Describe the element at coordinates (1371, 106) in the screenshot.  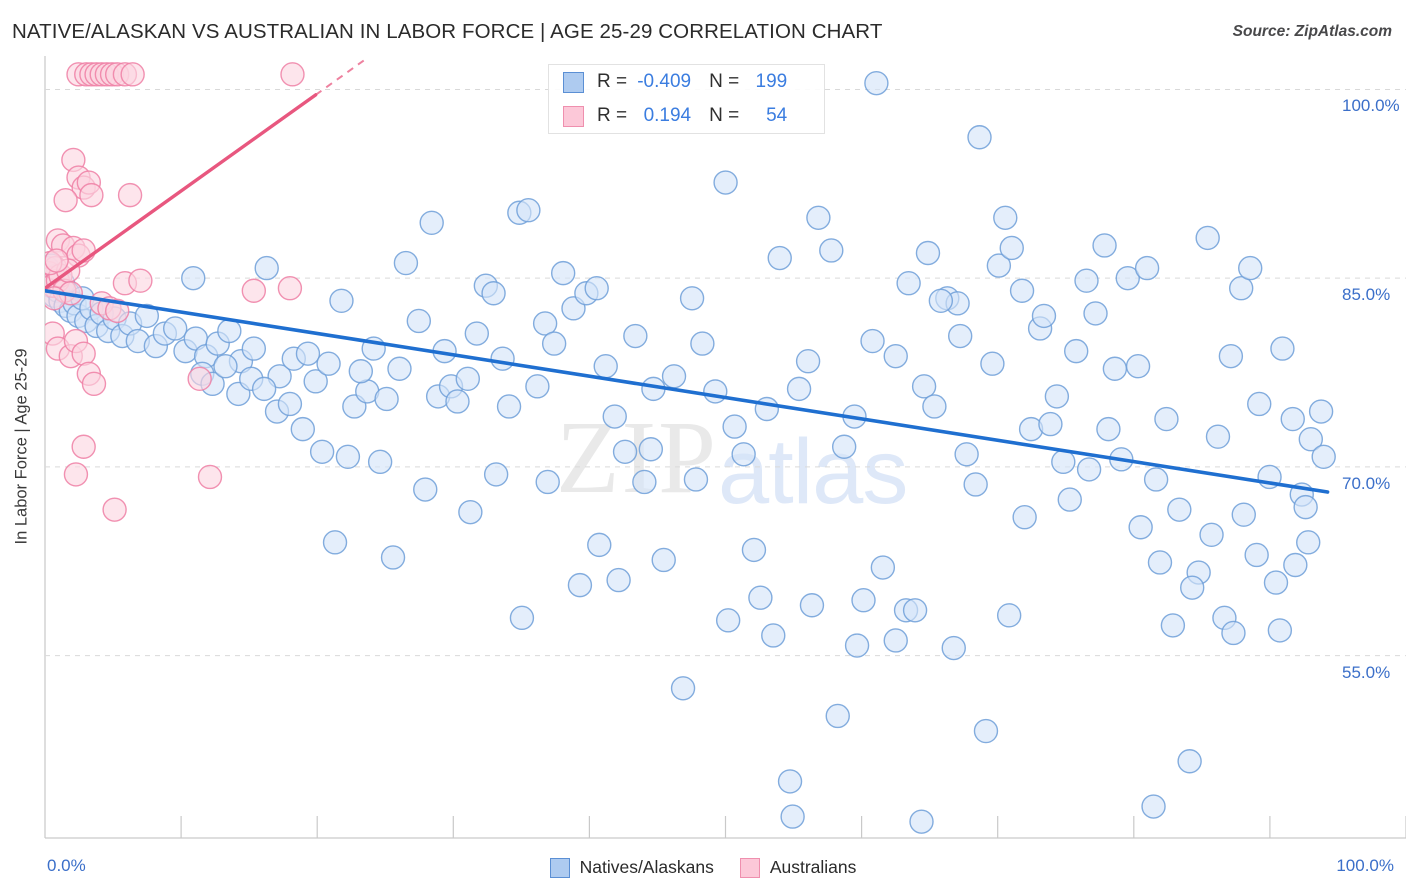
I see `y-tick-label-100: 100.0%` at that location.